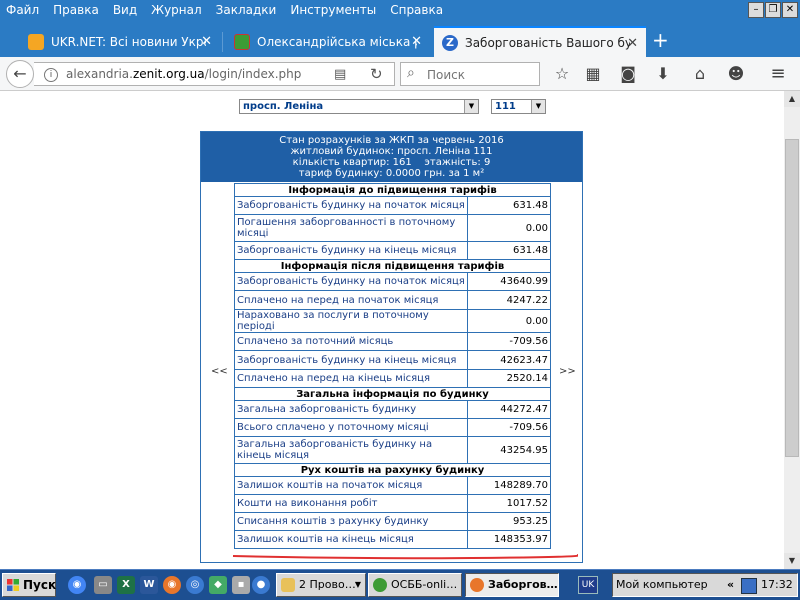  What do you see at coordinates (663, 74) in the screenshot?
I see `downloads-icon: ⬇` at bounding box center [663, 74].